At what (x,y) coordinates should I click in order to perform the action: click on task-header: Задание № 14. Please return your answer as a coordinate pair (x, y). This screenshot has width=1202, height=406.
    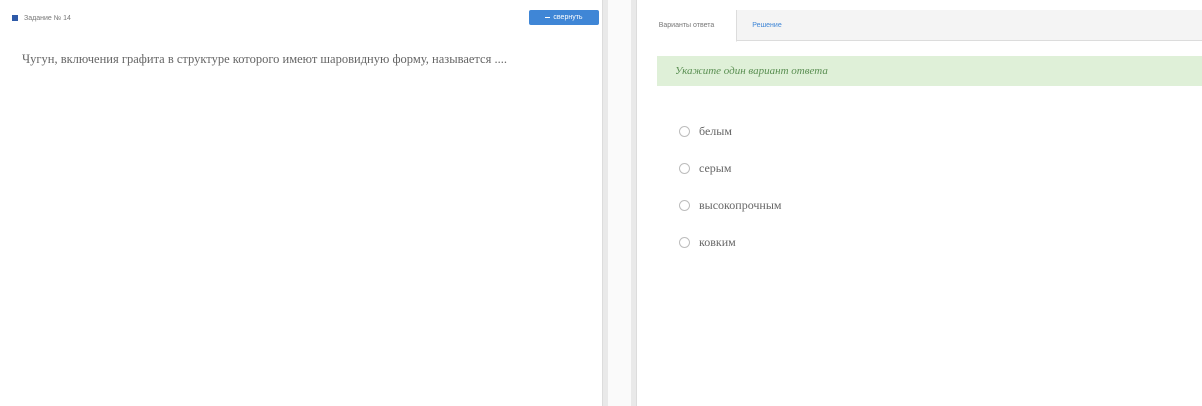
    Looking at the image, I should click on (41, 18).